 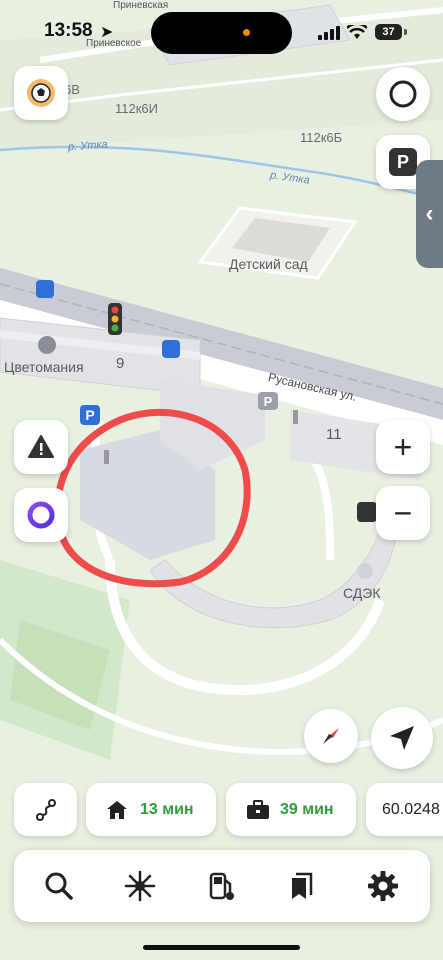 I want to click on settings-button, so click(x=383, y=886).